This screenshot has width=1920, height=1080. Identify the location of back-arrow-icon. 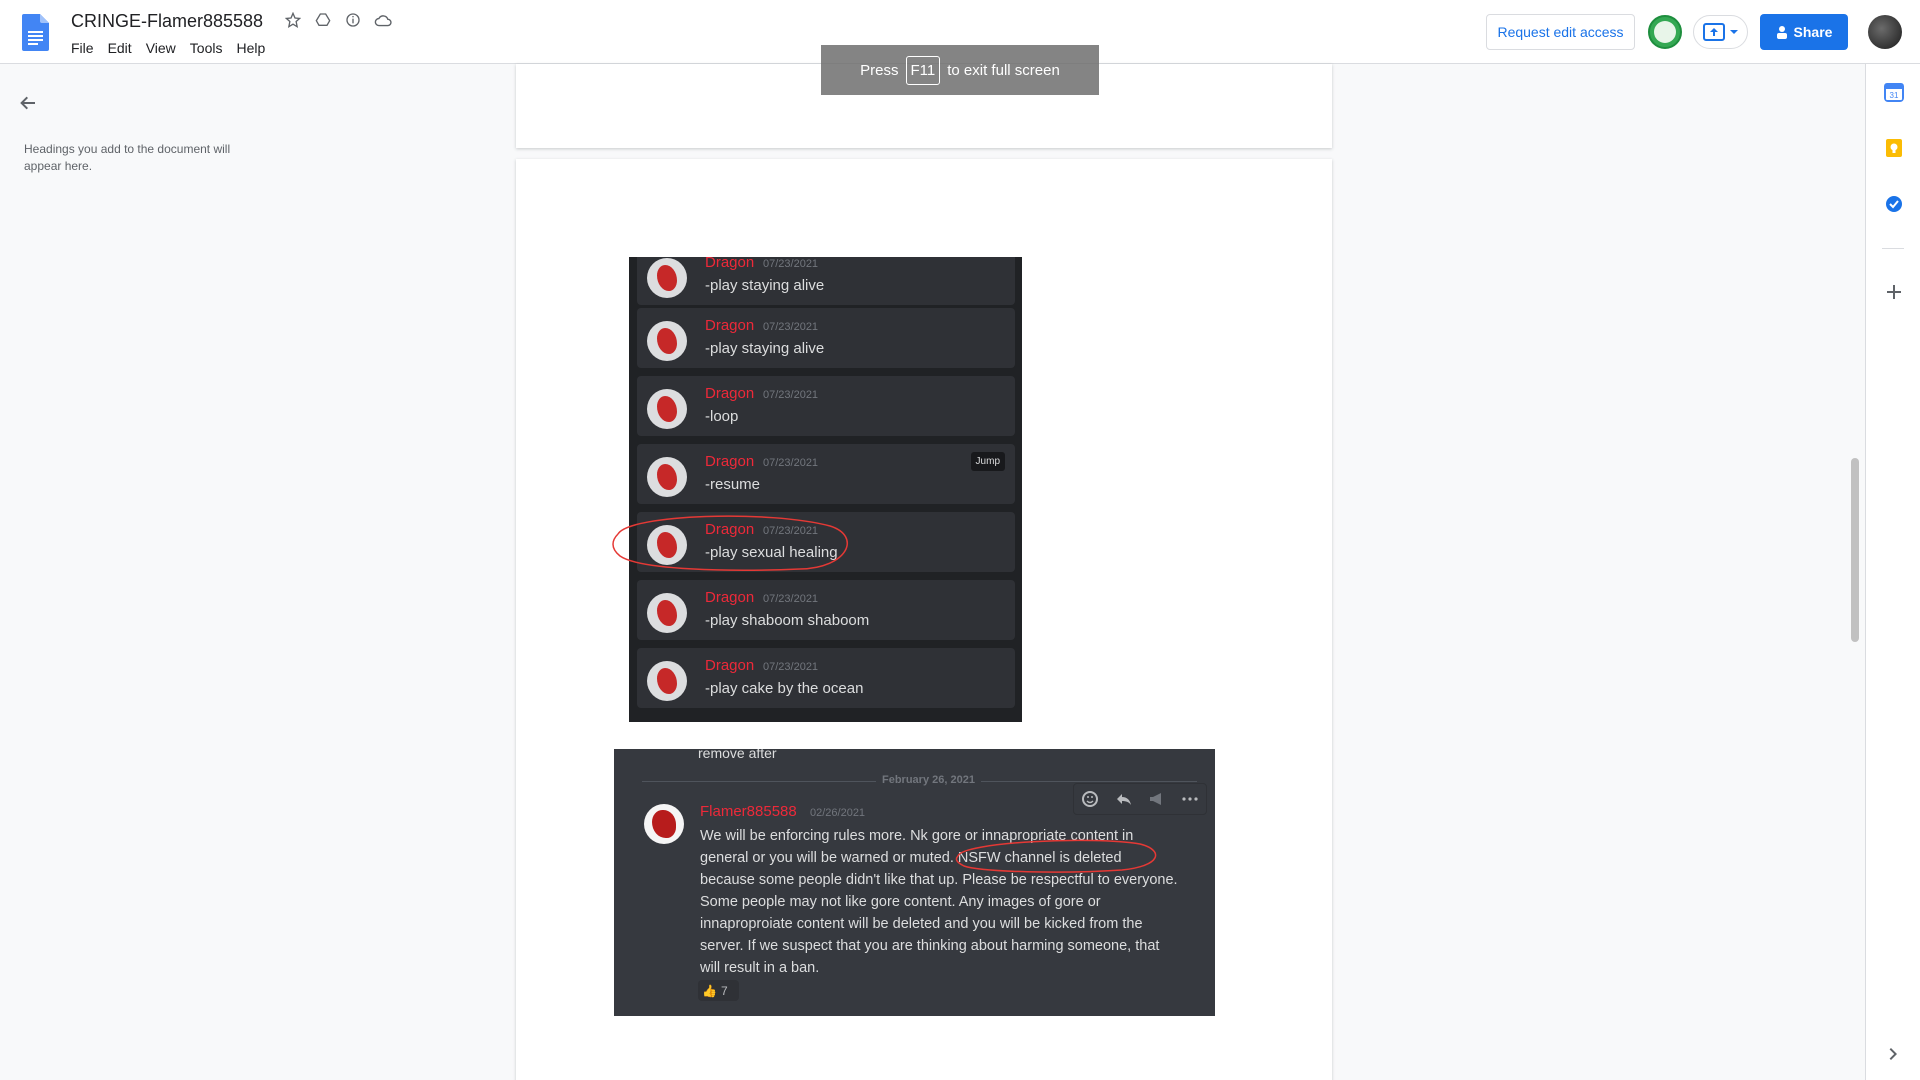
(28, 103).